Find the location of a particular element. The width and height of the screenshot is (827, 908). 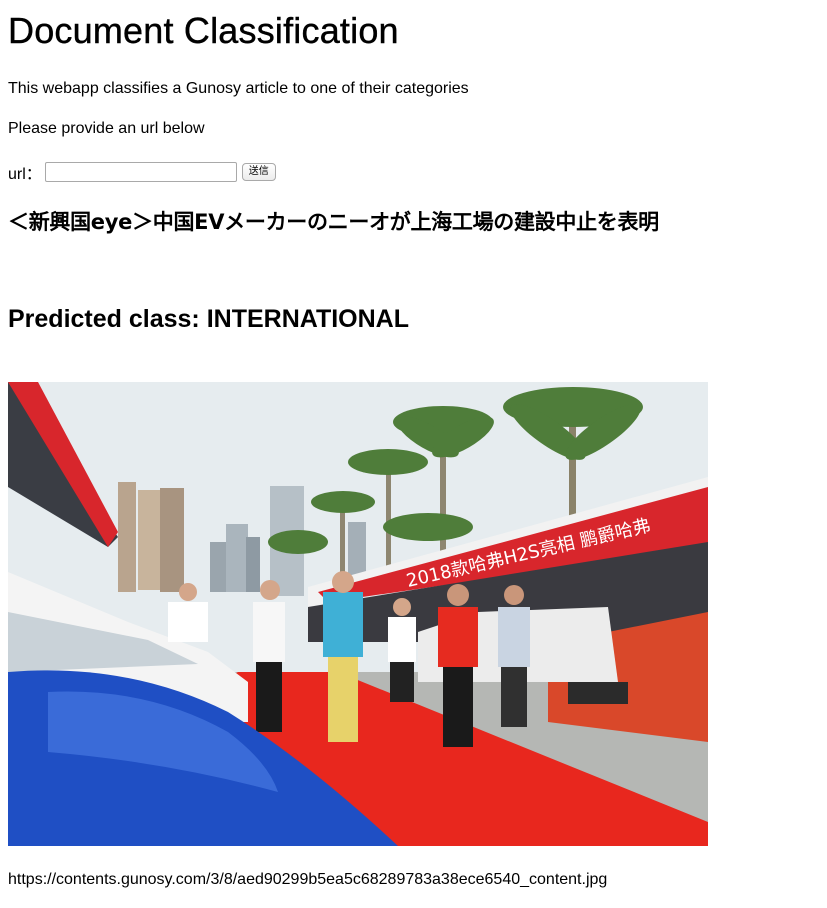

url-prompt: Please provide an url below is located at coordinates (106, 128).